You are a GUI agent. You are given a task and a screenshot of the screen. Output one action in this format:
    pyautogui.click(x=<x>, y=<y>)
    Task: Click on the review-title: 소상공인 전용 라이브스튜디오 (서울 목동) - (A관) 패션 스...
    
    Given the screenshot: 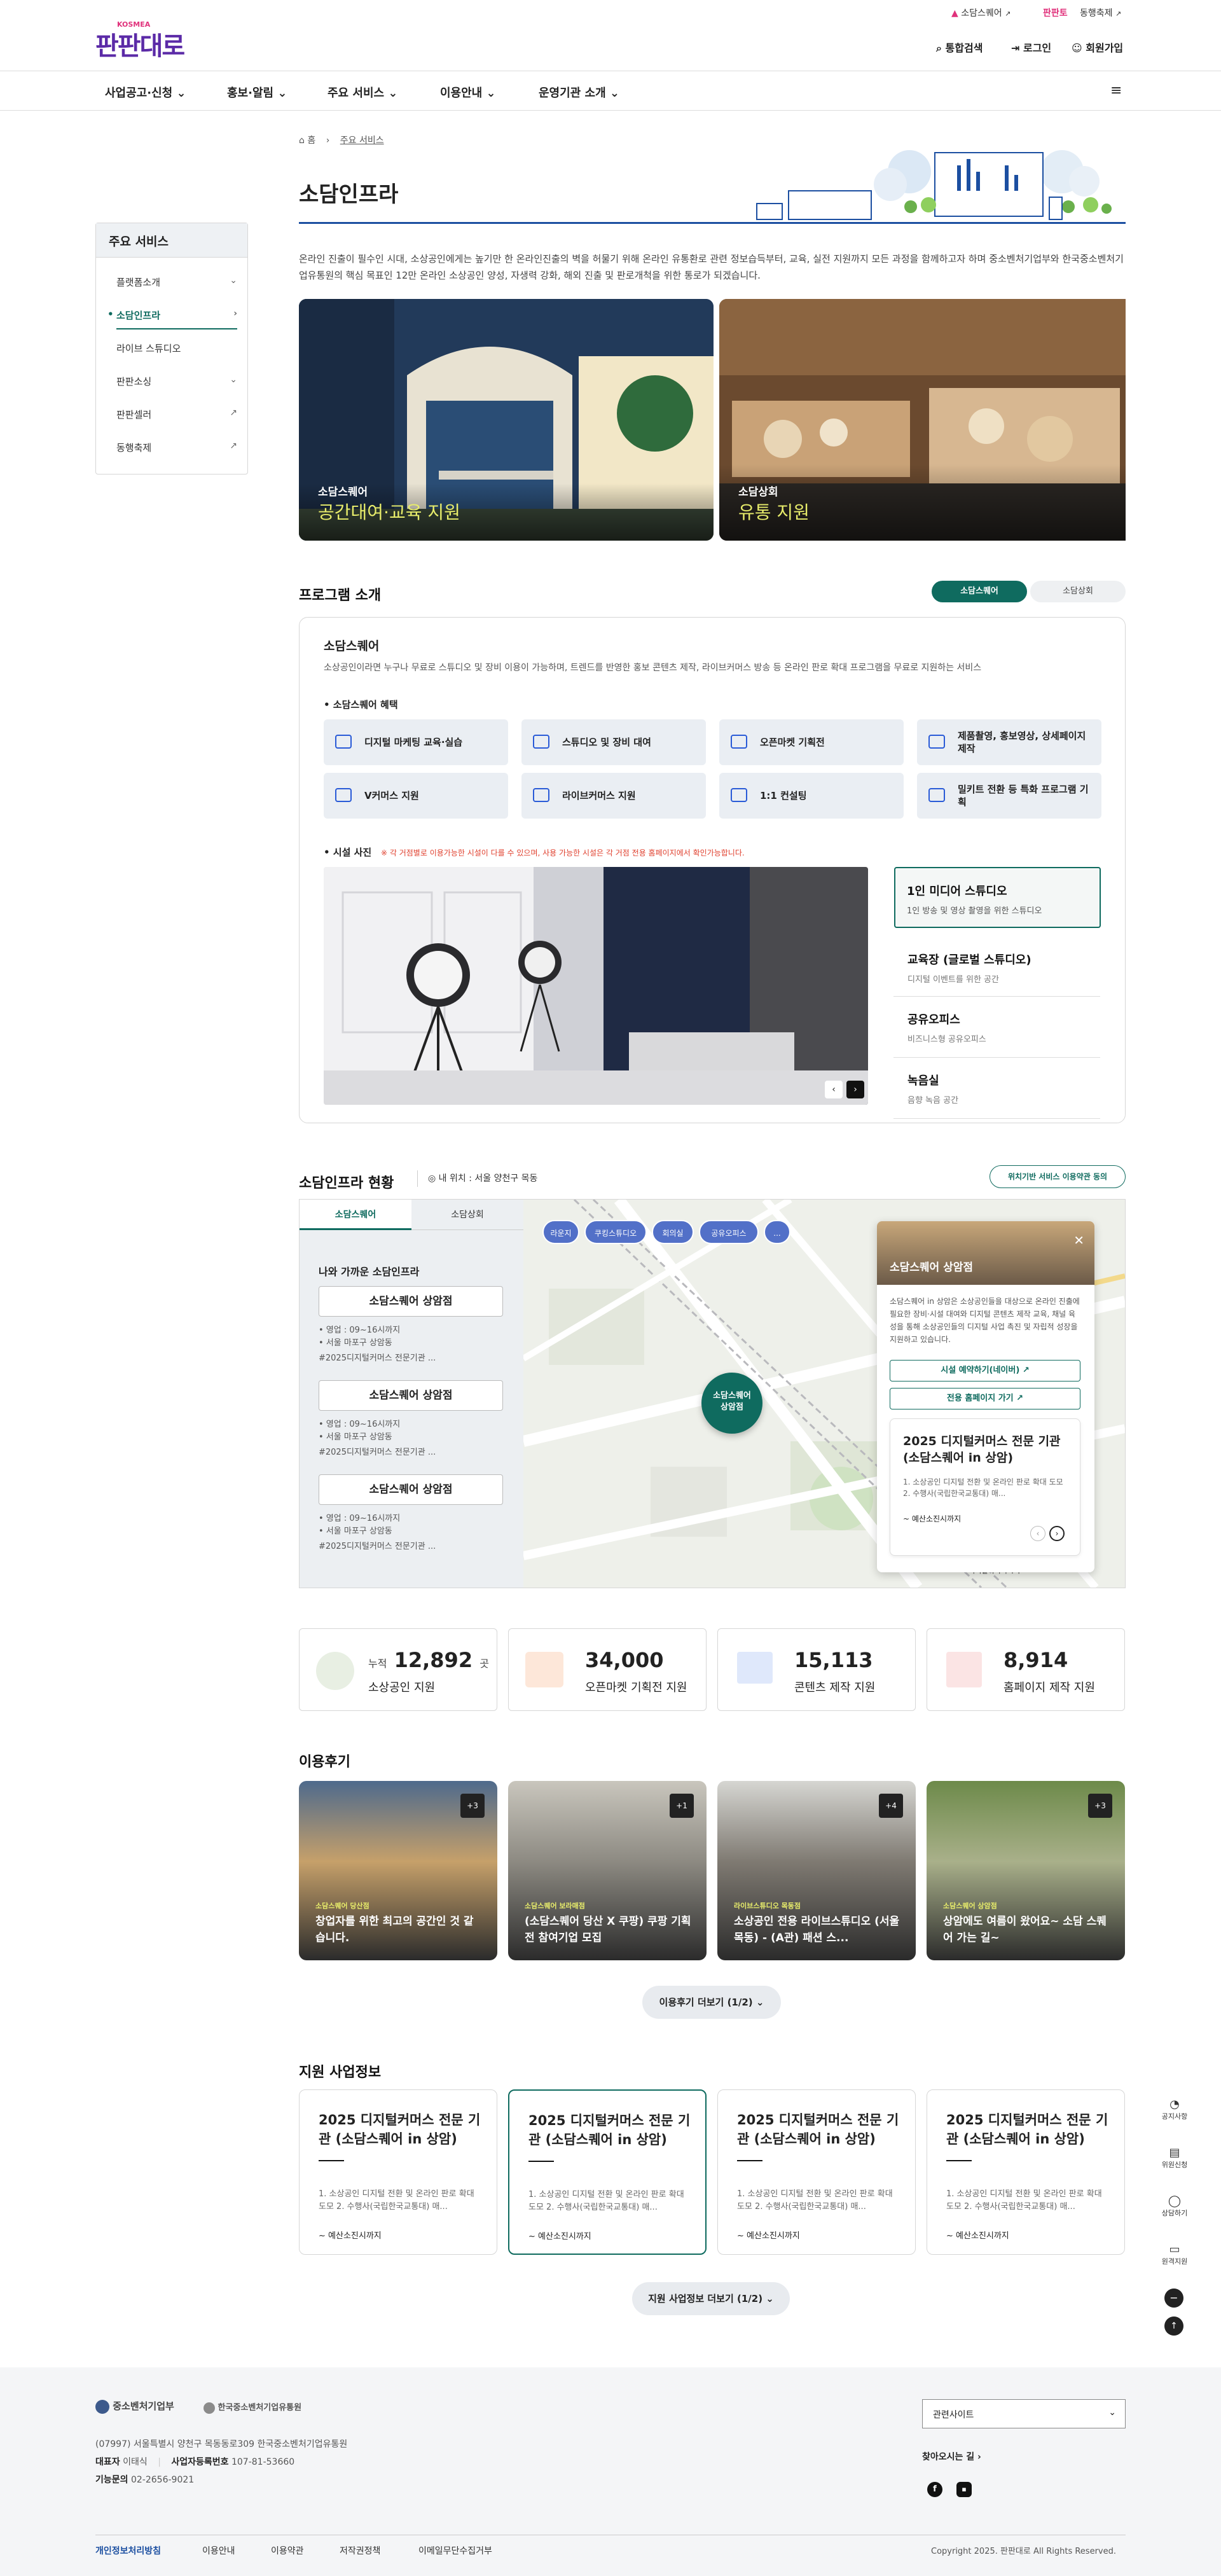 What is the action you would take?
    pyautogui.click(x=817, y=1929)
    